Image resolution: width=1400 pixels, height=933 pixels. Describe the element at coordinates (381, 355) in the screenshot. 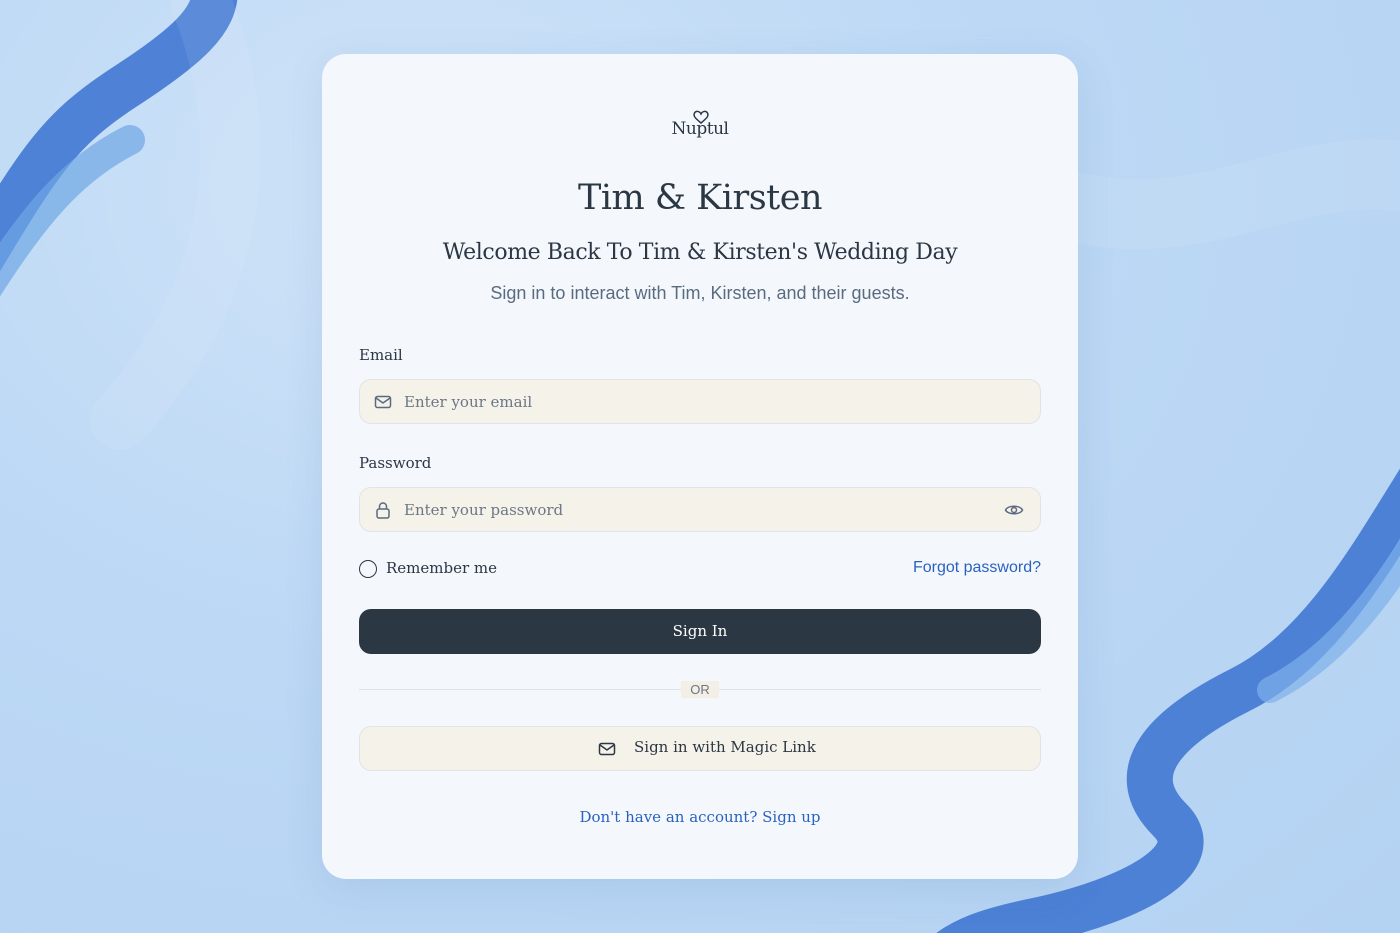

I see `email-label: Email` at that location.